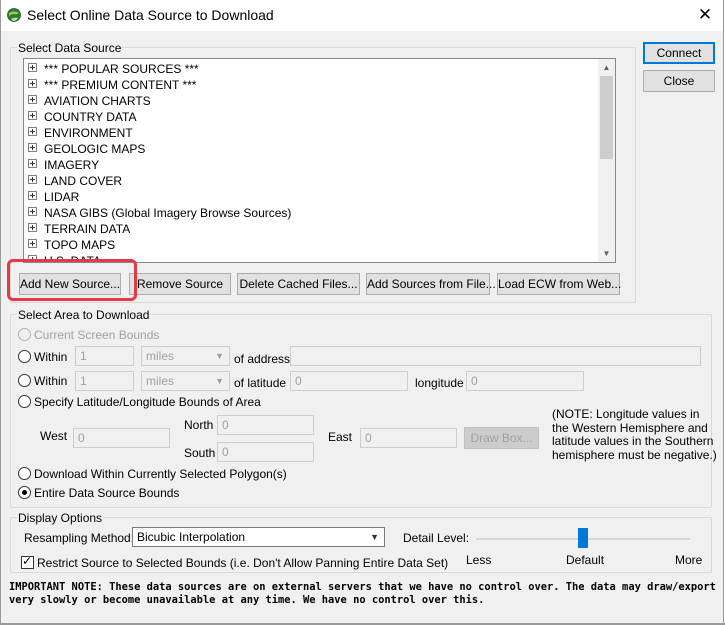 The image size is (725, 625). What do you see at coordinates (606, 117) in the screenshot?
I see `scrollbar-thumb` at bounding box center [606, 117].